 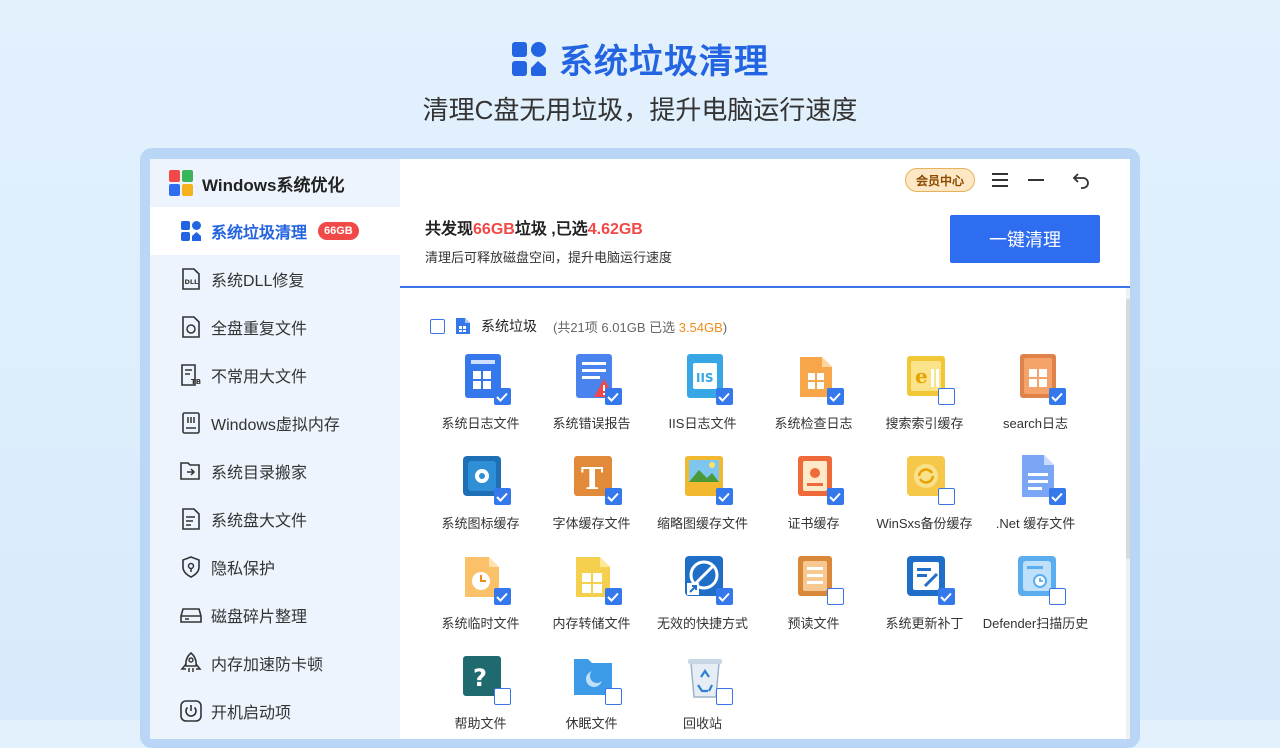 What do you see at coordinates (196, 382) in the screenshot?
I see `svg-text: TB` at bounding box center [196, 382].